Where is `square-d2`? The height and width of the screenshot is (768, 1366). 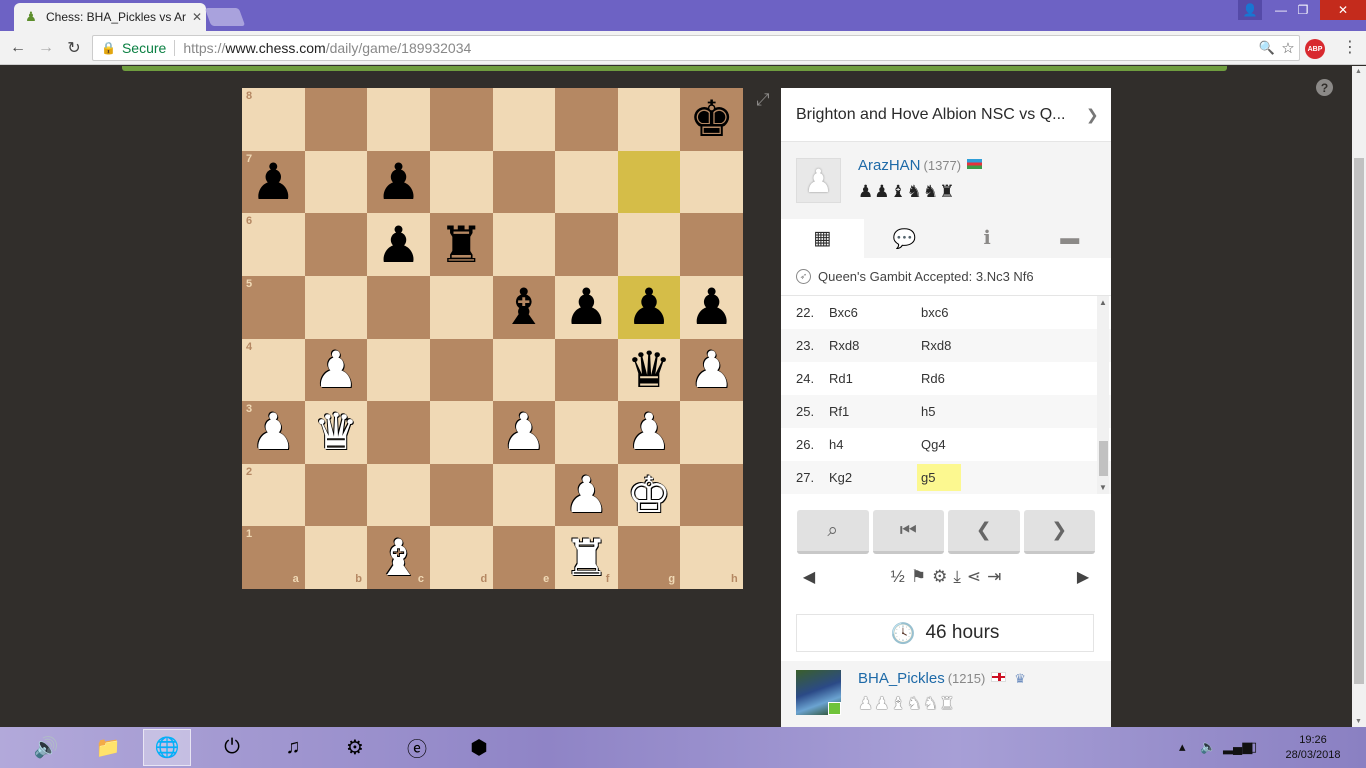 square-d2 is located at coordinates (461, 495).